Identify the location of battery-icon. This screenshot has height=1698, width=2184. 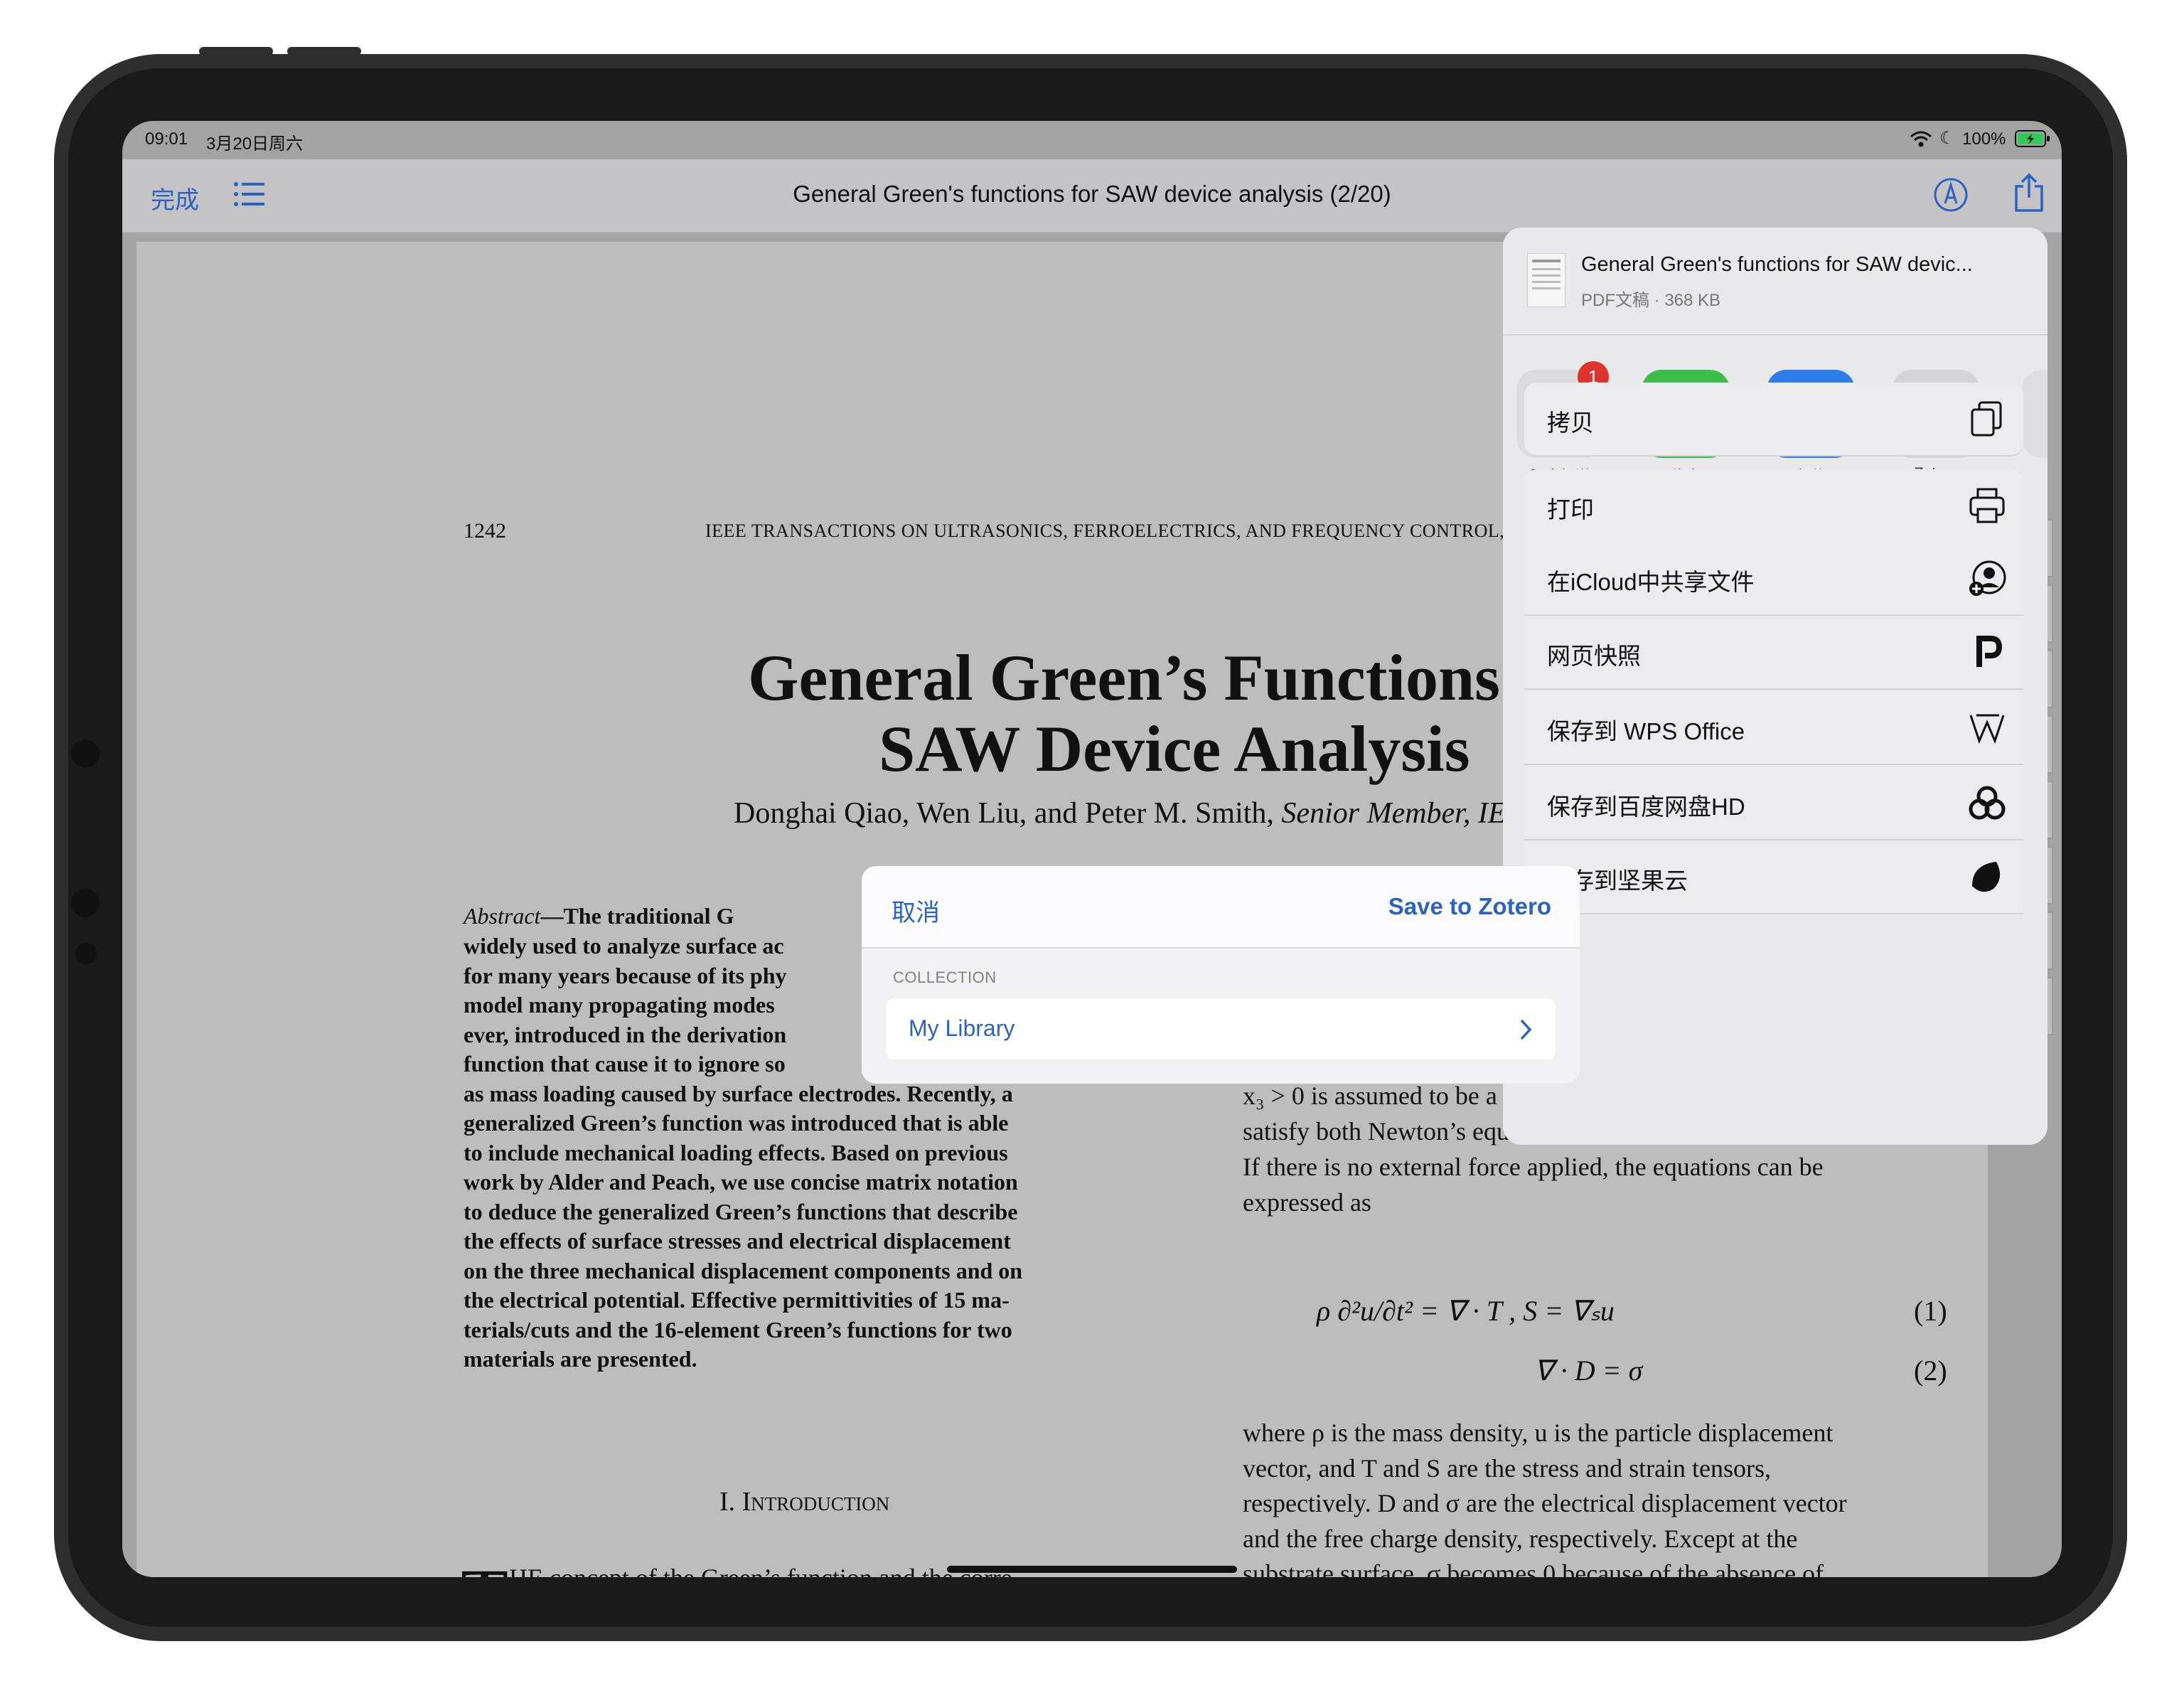
(2032, 138).